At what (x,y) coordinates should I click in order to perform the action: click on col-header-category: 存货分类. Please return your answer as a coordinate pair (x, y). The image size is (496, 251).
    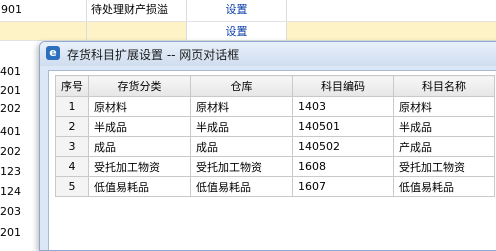
    Looking at the image, I should click on (139, 86).